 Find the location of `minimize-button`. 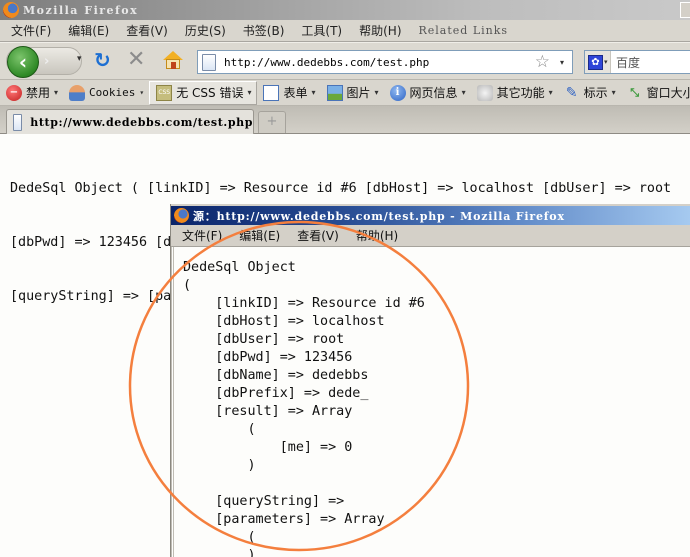

minimize-button is located at coordinates (685, 10).